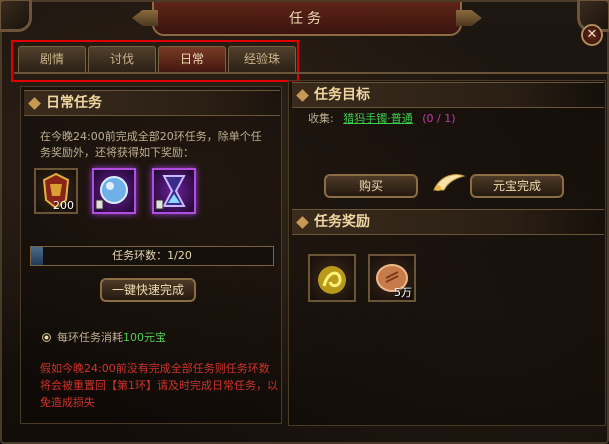 The height and width of the screenshot is (444, 609). I want to click on tab-crusade: 讨伐, so click(122, 59).